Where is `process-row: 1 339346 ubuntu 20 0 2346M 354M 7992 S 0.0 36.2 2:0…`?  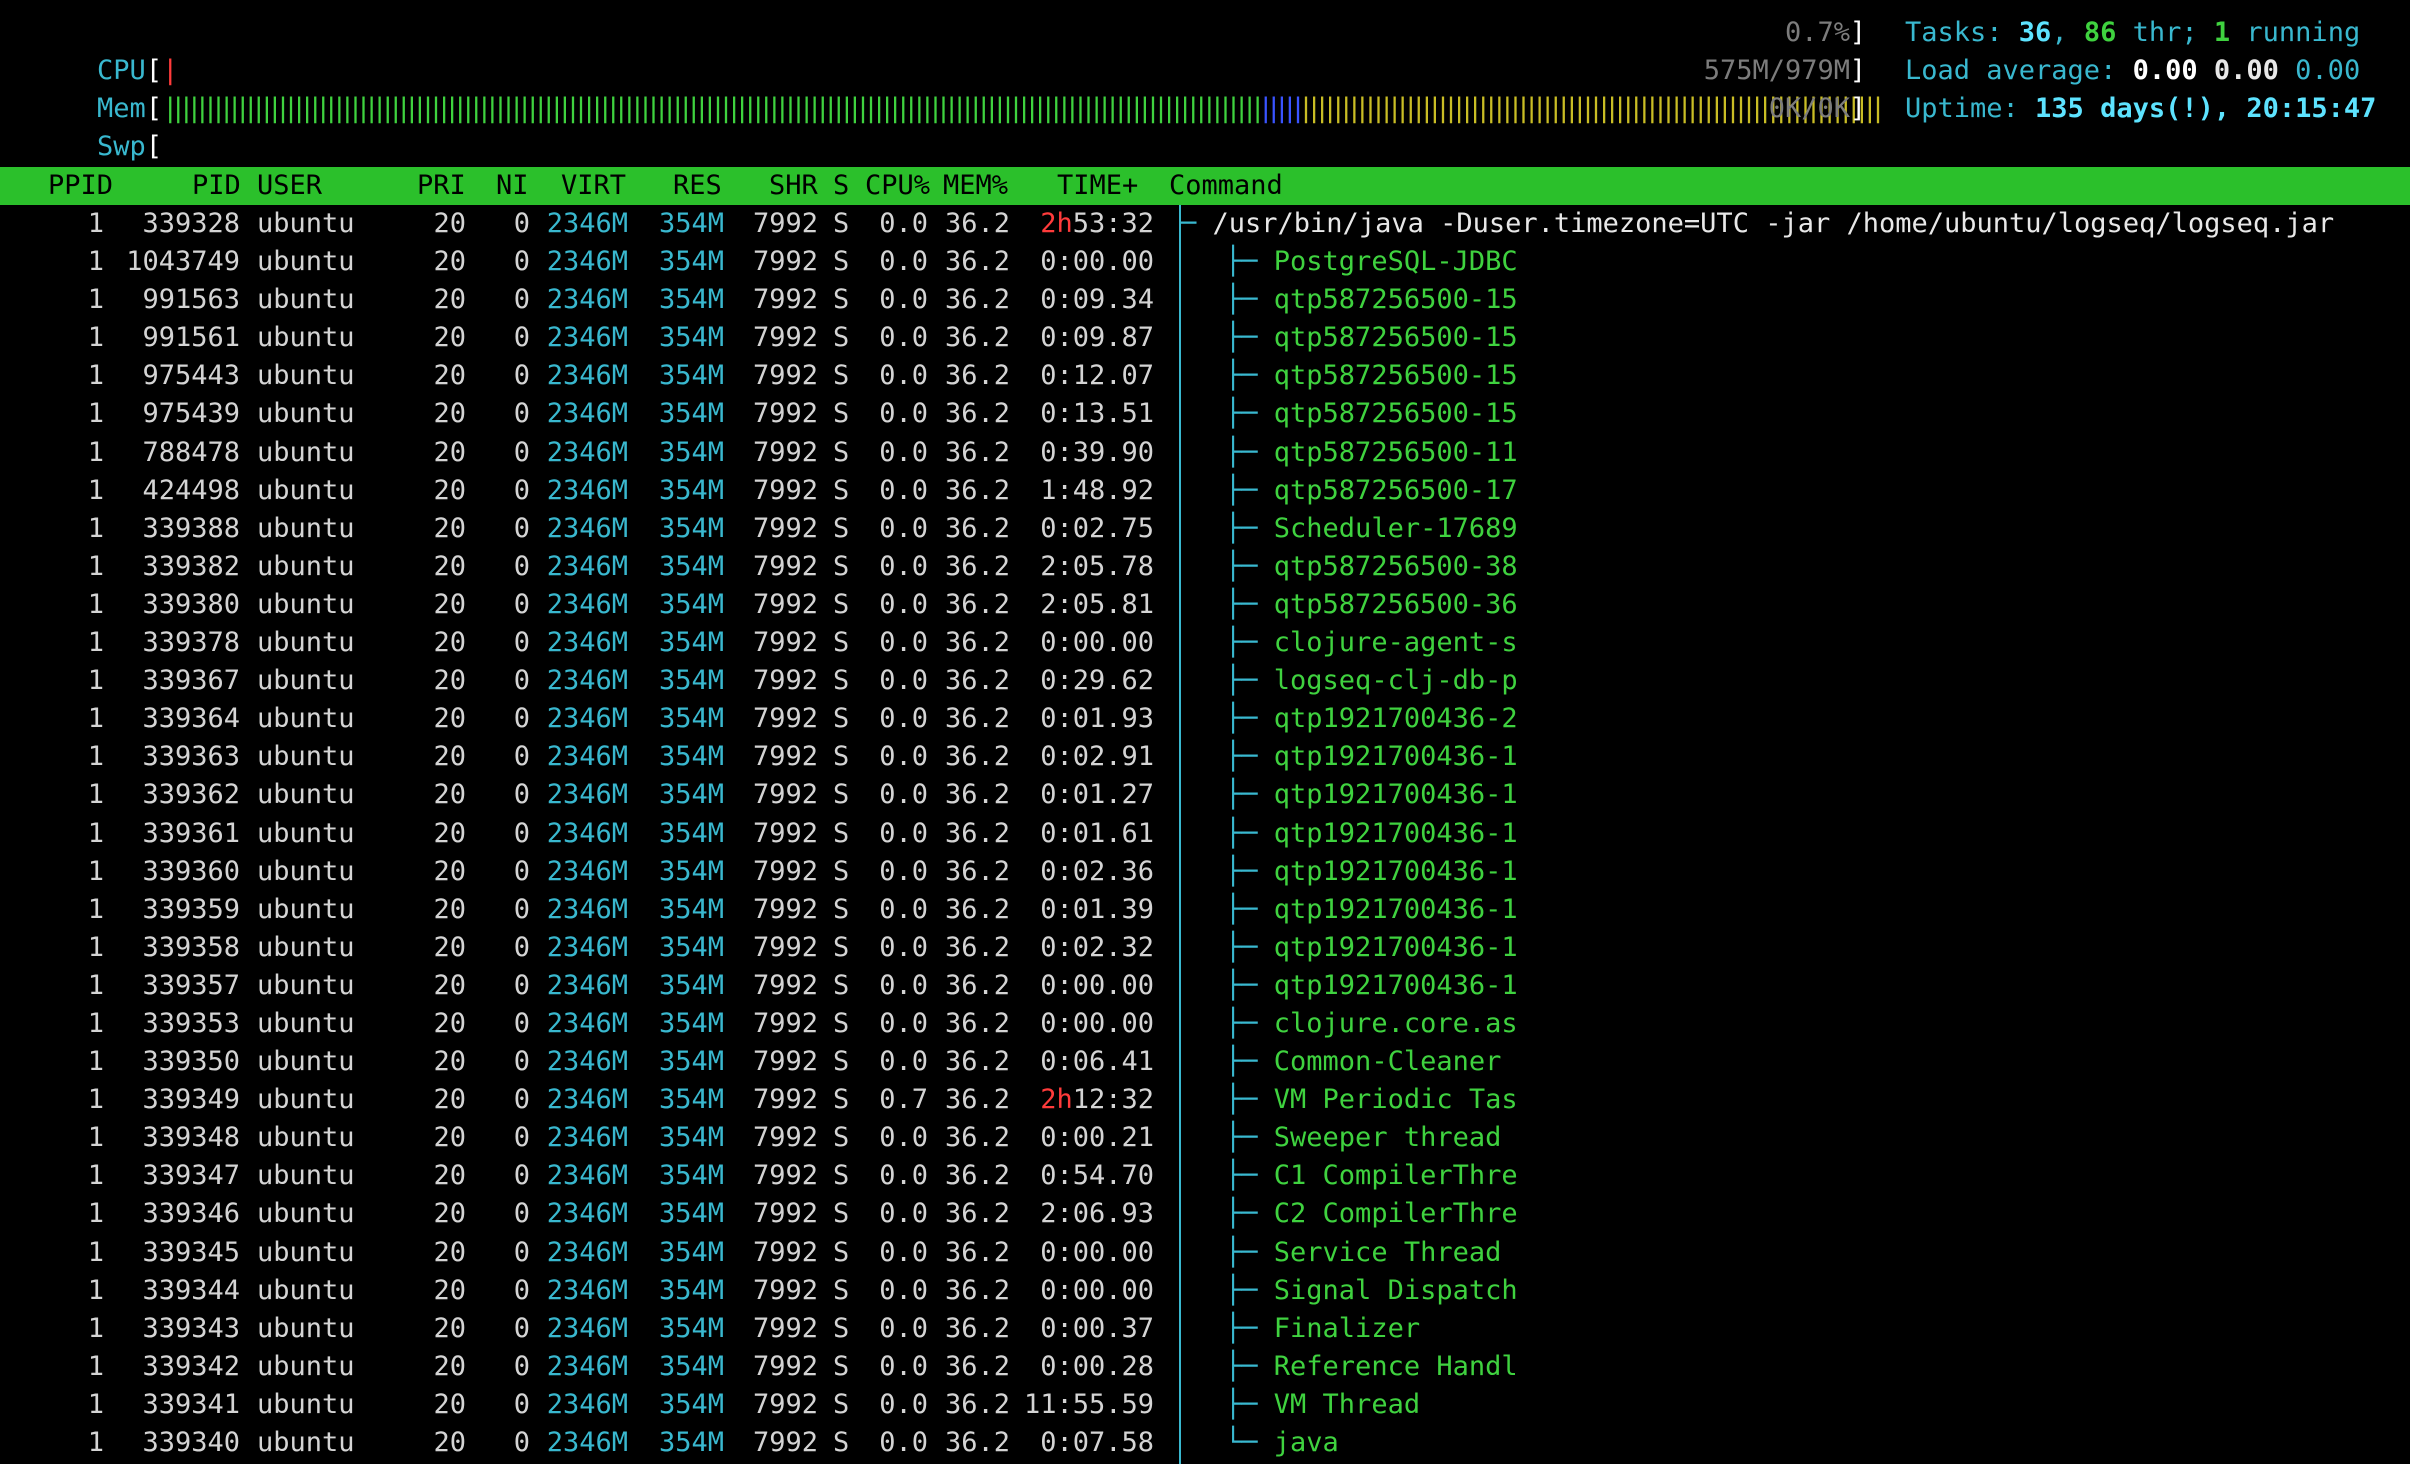 process-row: 1 339346 ubuntu 20 0 2346M 354M 7992 S 0.0 36.2 2:0… is located at coordinates (1205, 1214).